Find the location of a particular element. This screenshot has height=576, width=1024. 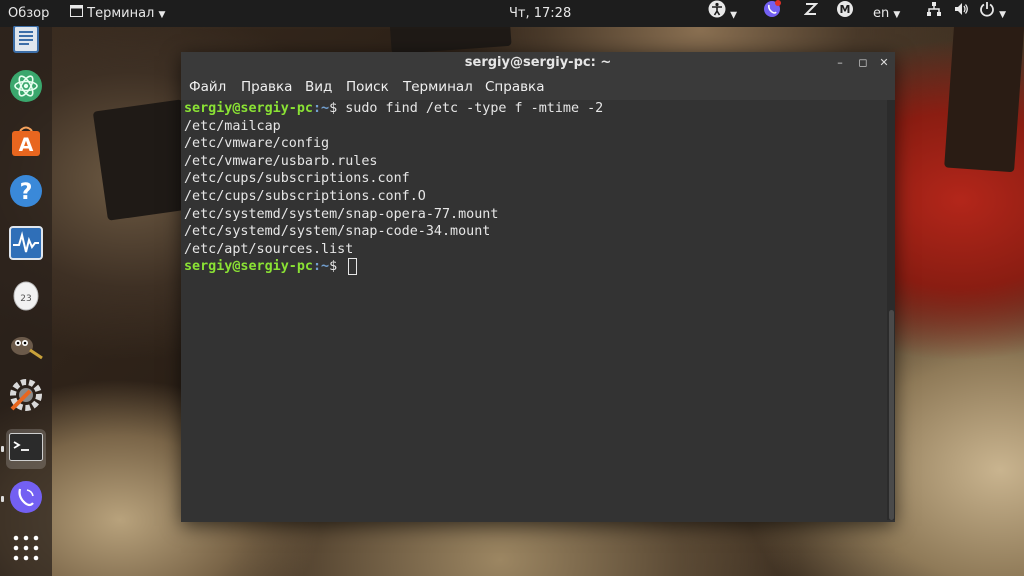

window-titlebar: sergiy@sergiy-pc: ~ – ◻ ✕ is located at coordinates (538, 63).